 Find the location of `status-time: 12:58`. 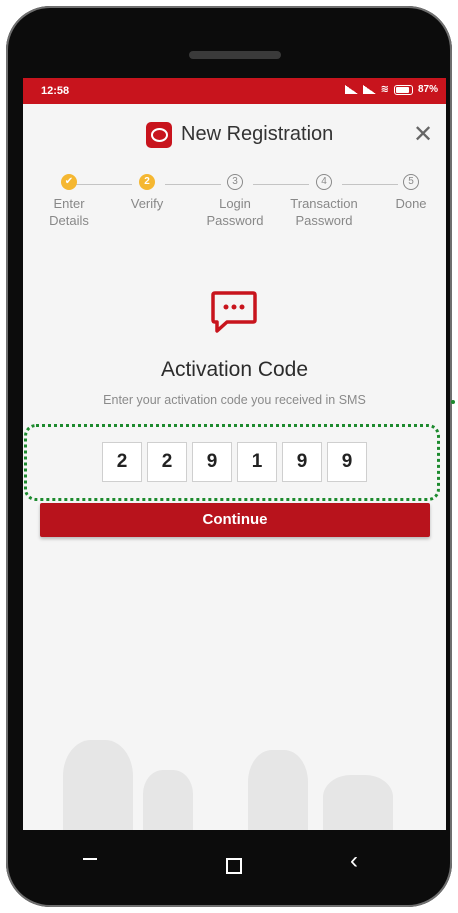

status-time: 12:58 is located at coordinates (55, 91).